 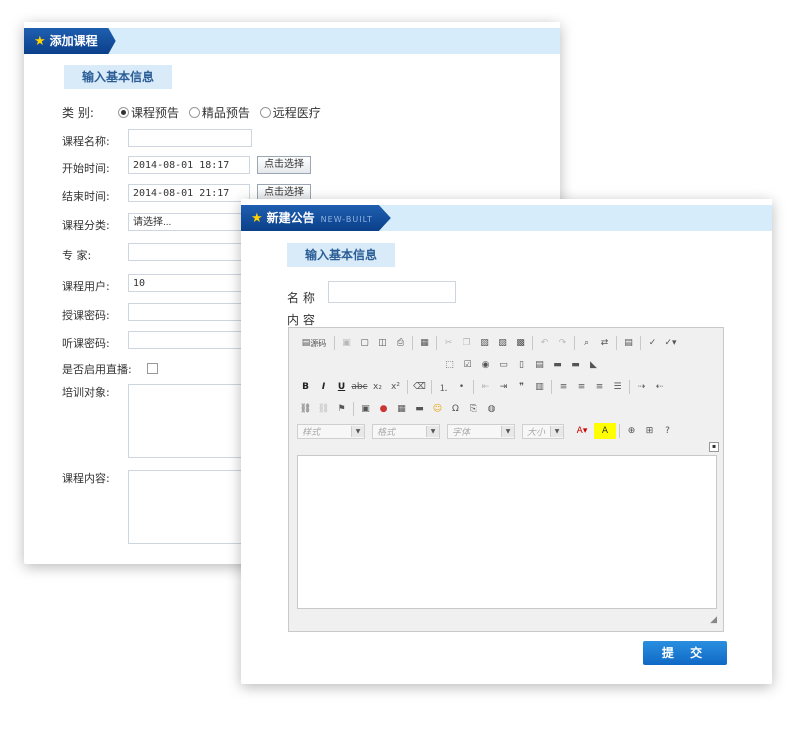 What do you see at coordinates (544, 343) in the screenshot?
I see `undo-icon: ↶` at bounding box center [544, 343].